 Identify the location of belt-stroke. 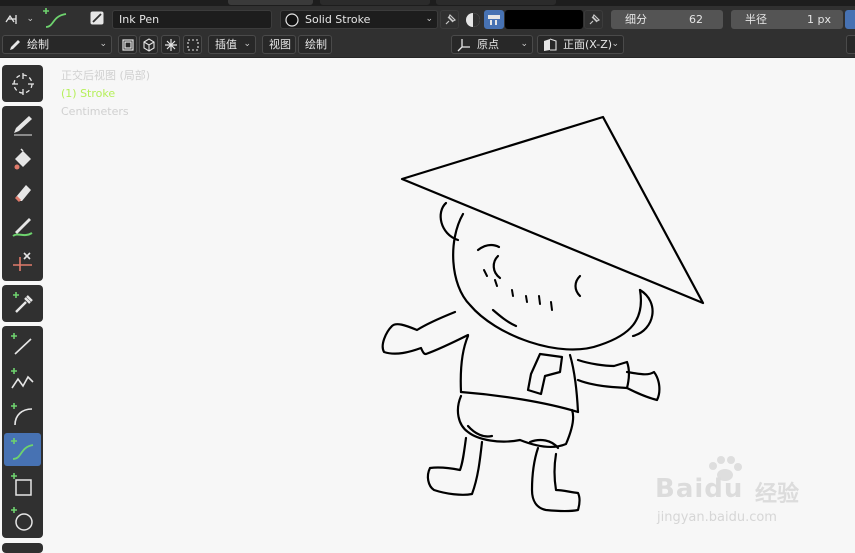
(519, 402).